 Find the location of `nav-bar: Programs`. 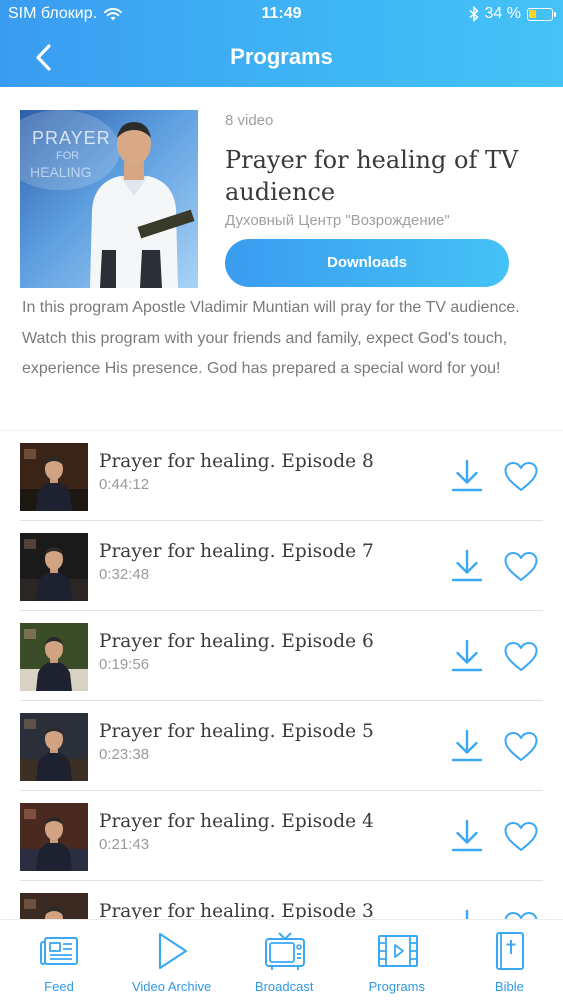

nav-bar: Programs is located at coordinates (281, 58).